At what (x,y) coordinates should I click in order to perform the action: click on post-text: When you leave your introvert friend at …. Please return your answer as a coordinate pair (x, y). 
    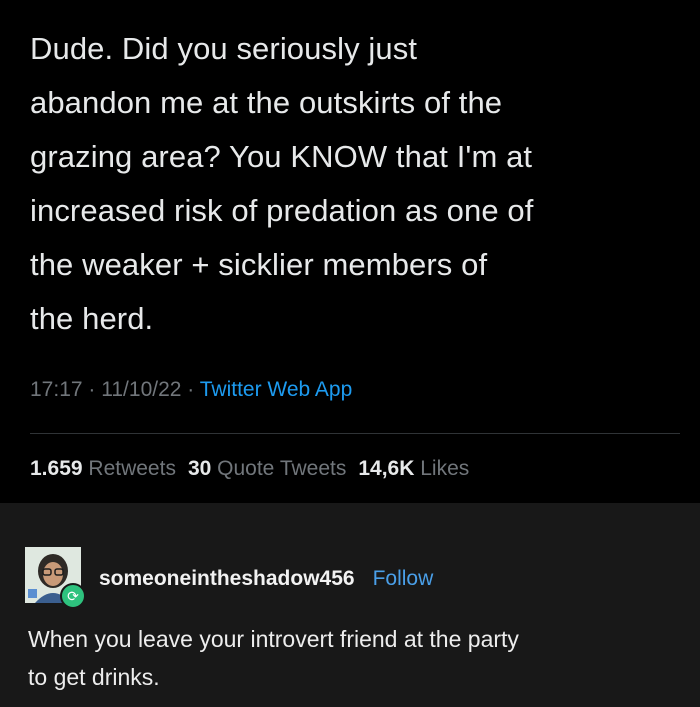
    Looking at the image, I should click on (353, 658).